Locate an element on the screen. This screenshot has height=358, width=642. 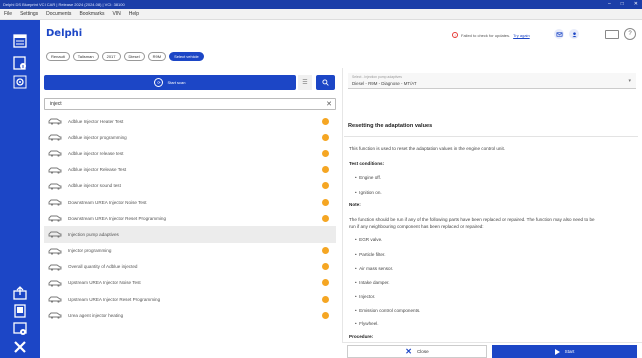
system-select-value: Diesel - R9M - Diagnose - MT/AT is located at coordinates (384, 83).